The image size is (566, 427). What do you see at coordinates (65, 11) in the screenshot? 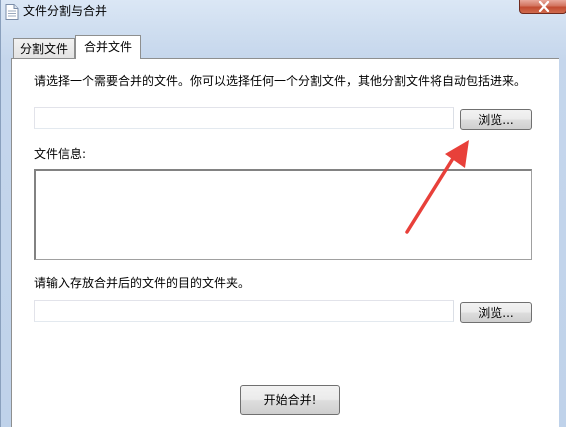
I see `window-title: 文件分割与合并` at bounding box center [65, 11].